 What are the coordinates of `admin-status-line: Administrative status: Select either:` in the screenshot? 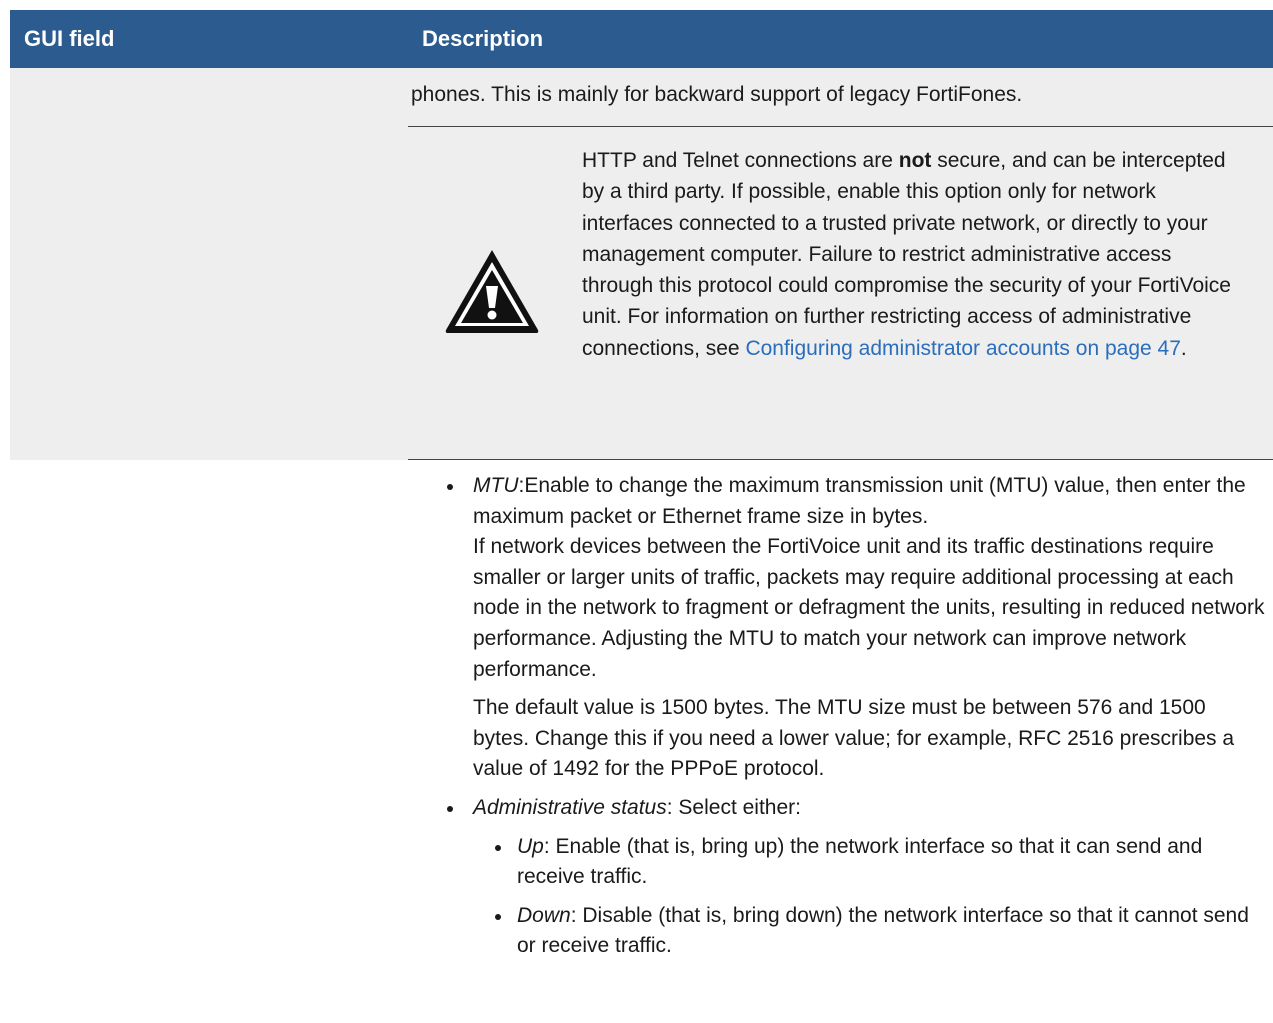 It's located at (870, 808).